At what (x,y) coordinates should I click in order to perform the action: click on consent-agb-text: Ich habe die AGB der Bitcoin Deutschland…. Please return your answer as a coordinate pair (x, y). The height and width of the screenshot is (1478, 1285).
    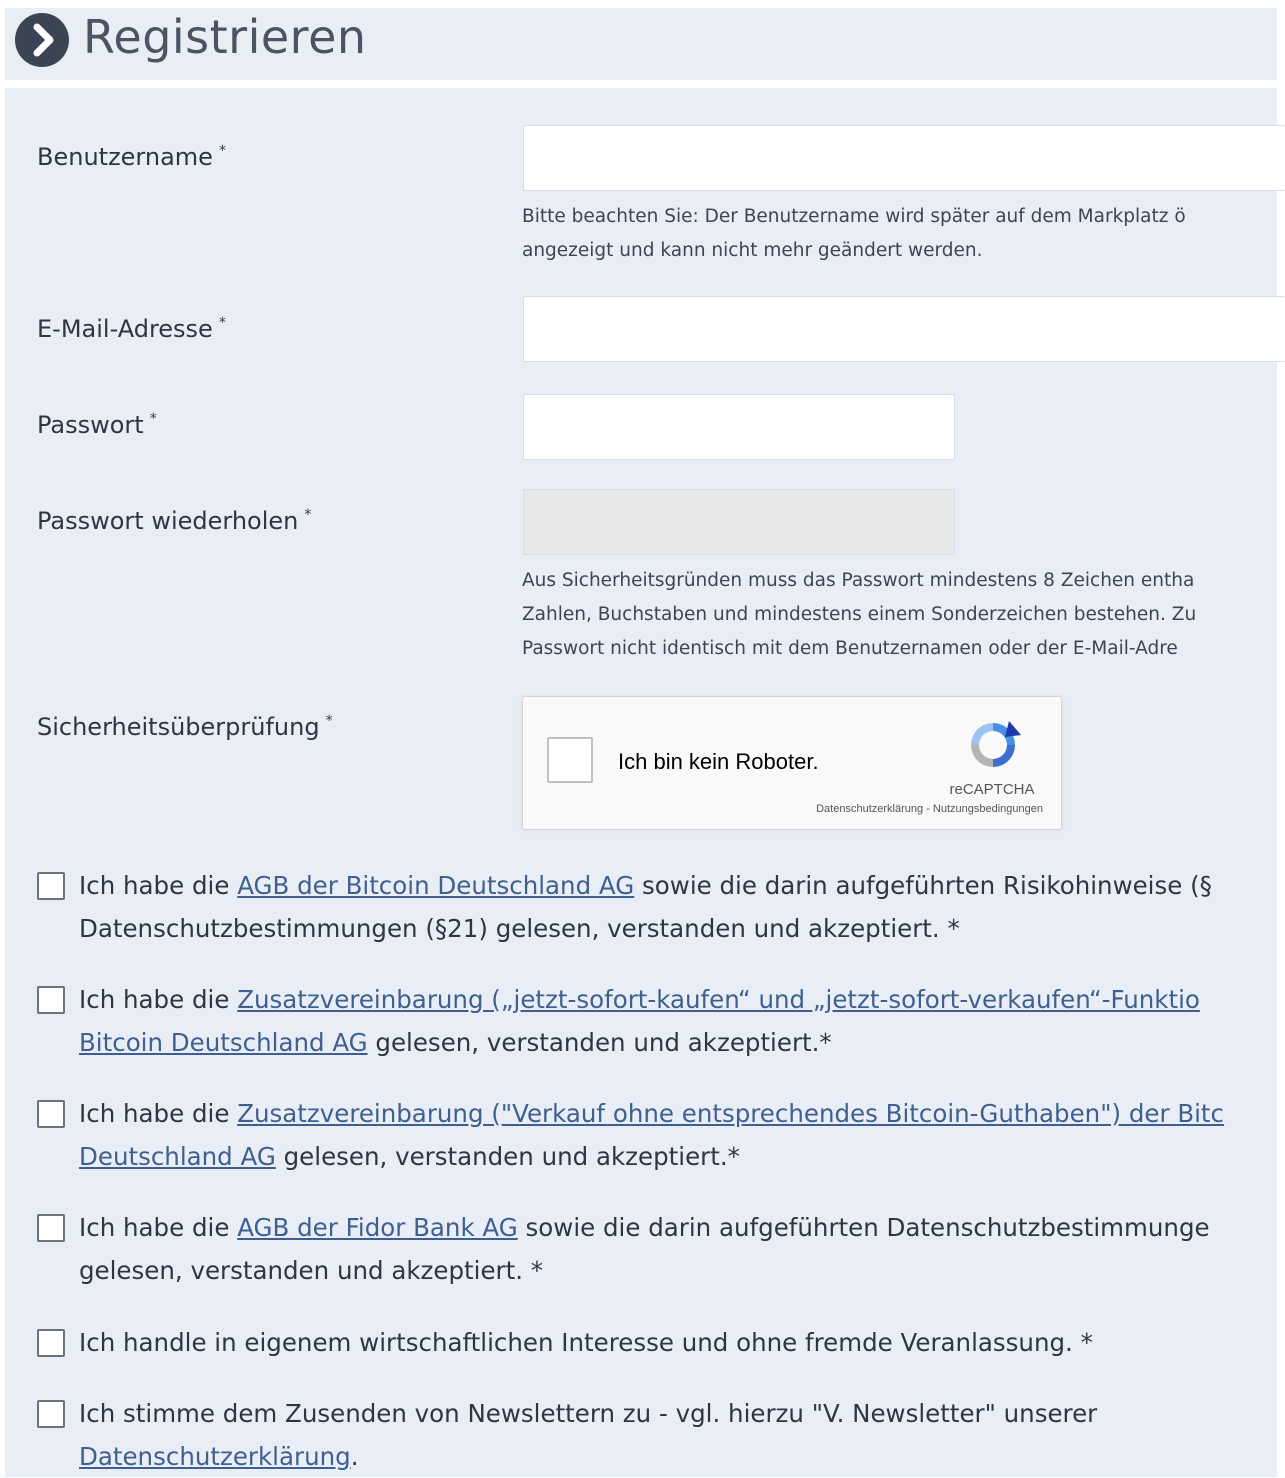
    Looking at the image, I should click on (645, 907).